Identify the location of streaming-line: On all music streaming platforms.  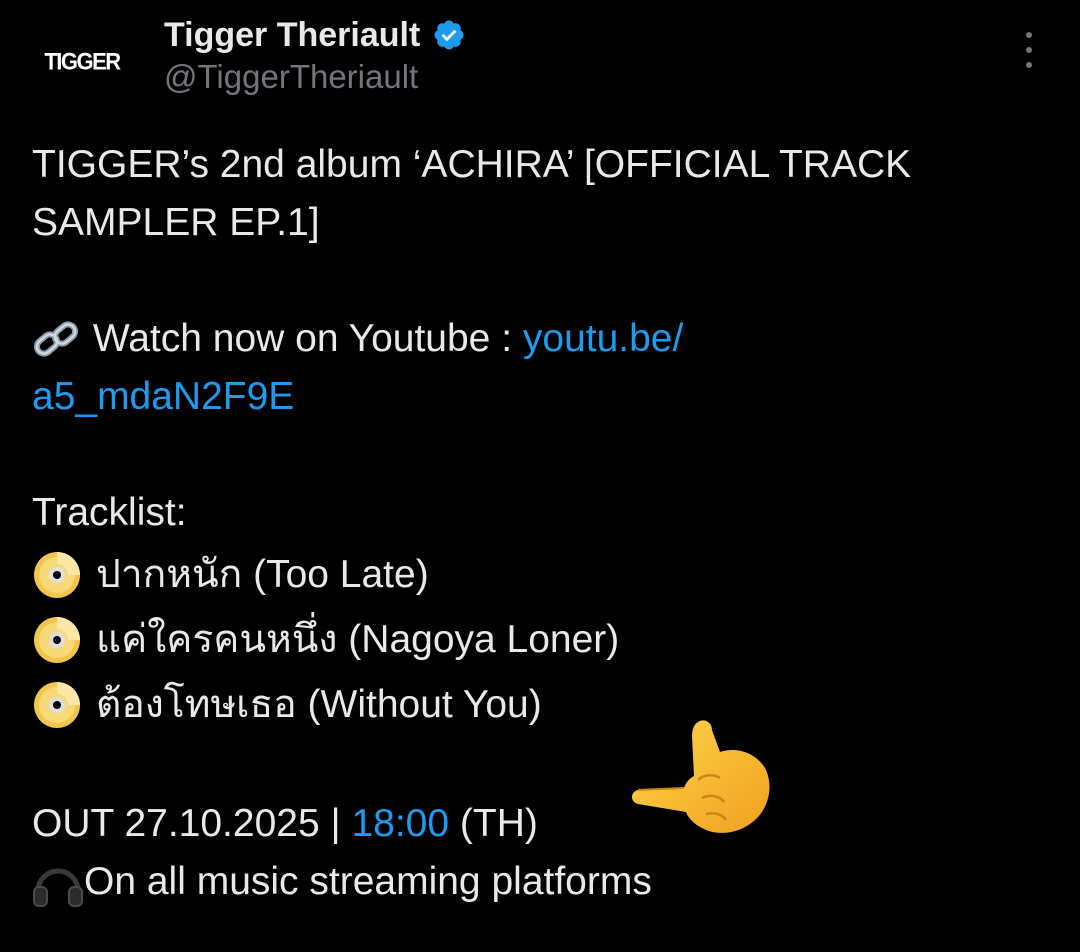
(537, 882).